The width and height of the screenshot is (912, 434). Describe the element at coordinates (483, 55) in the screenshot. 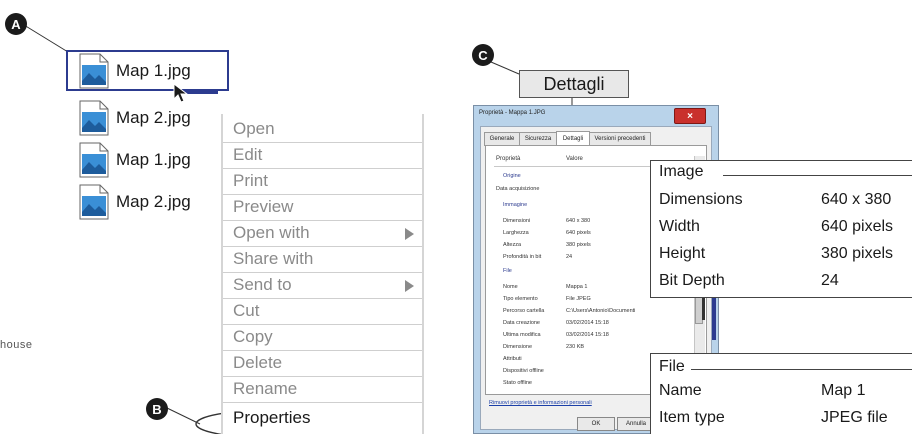

I see `callout-badge-c: C` at that location.